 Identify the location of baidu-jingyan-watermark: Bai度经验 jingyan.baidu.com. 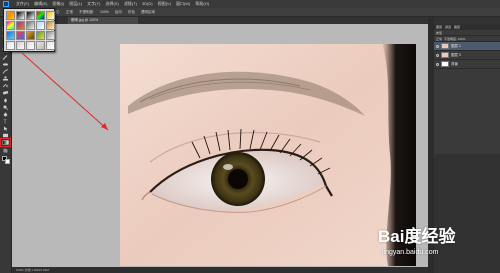
(433, 245).